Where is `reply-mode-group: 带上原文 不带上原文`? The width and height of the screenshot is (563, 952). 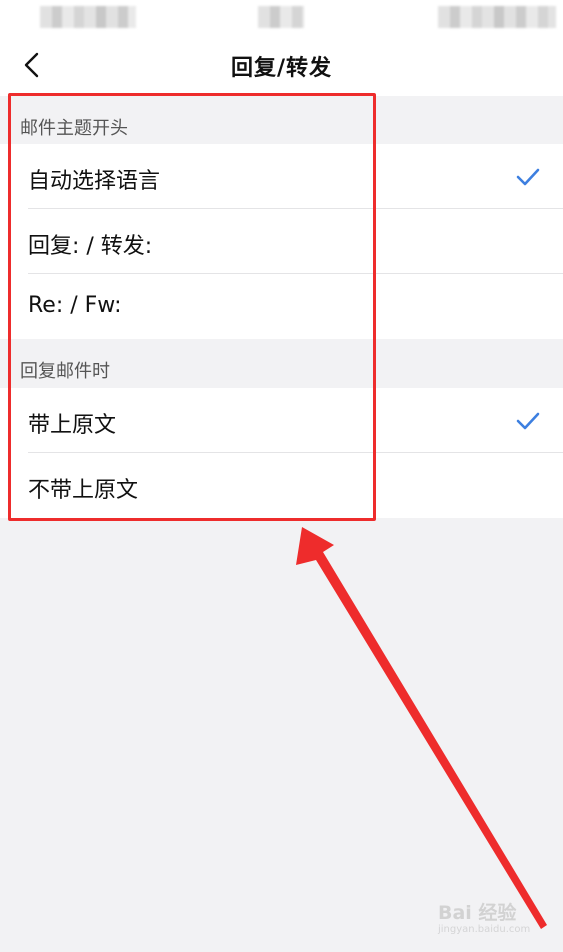 reply-mode-group: 带上原文 不带上原文 is located at coordinates (281, 453).